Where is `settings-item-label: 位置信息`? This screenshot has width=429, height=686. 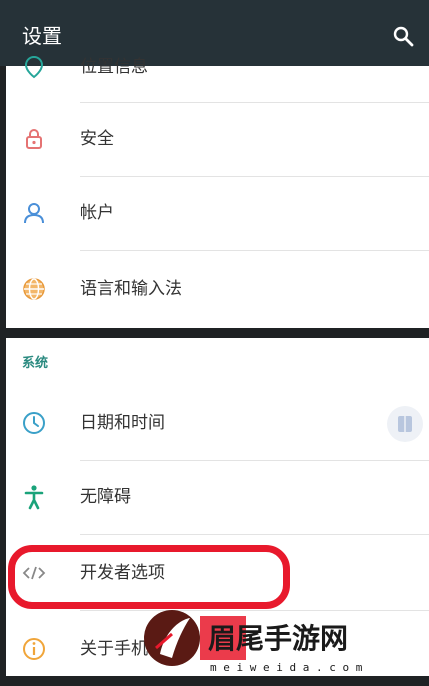
settings-item-label: 位置信息 is located at coordinates (114, 67).